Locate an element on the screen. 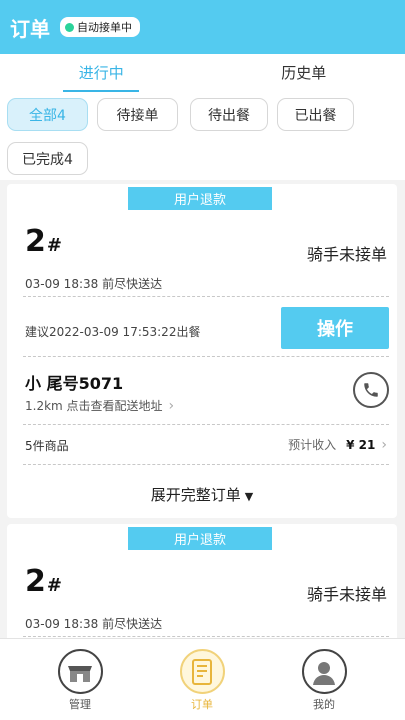 Image resolution: width=405 pixels, height=720 pixels. nav-orders: 订单 is located at coordinates (202, 680).